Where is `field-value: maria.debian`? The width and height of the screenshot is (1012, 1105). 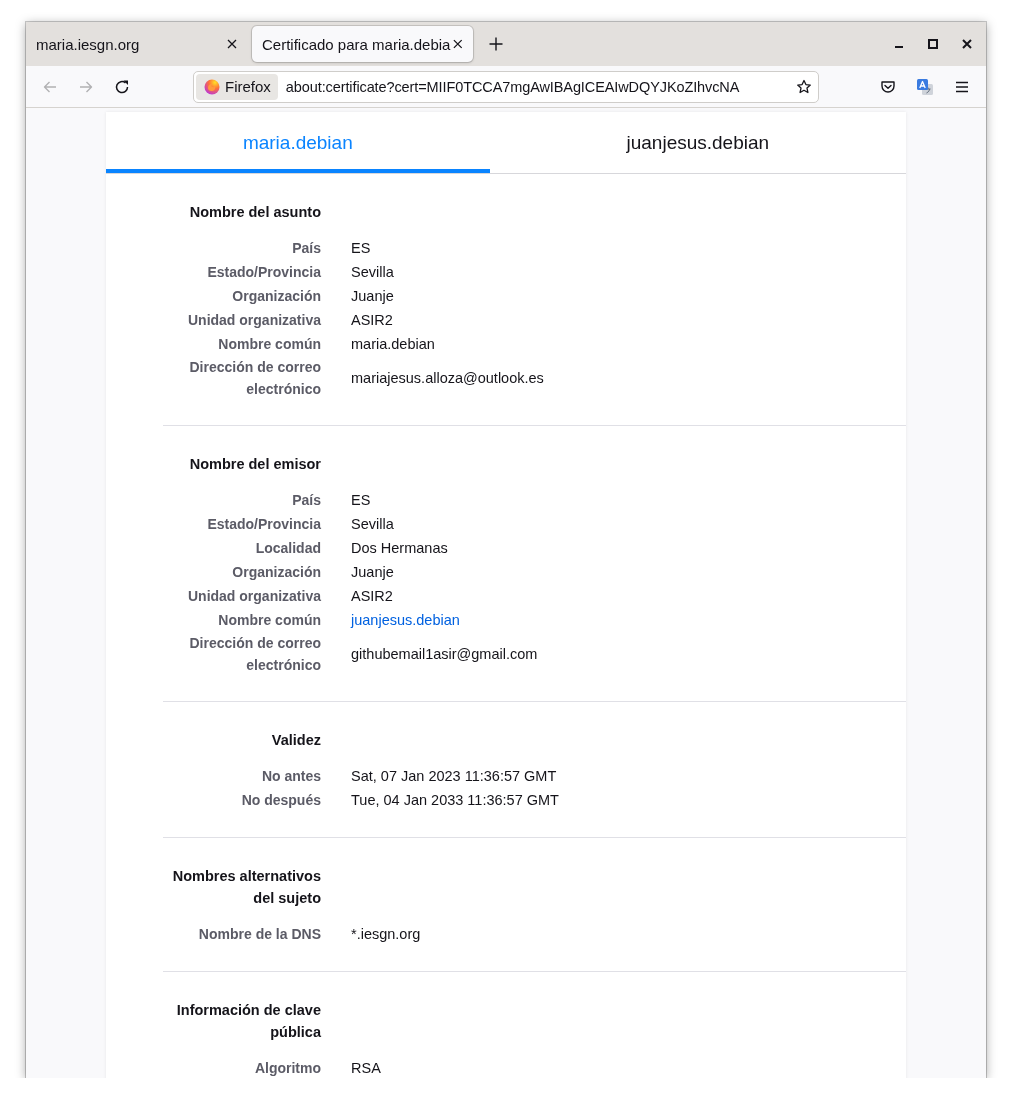
field-value: maria.debian is located at coordinates (393, 344).